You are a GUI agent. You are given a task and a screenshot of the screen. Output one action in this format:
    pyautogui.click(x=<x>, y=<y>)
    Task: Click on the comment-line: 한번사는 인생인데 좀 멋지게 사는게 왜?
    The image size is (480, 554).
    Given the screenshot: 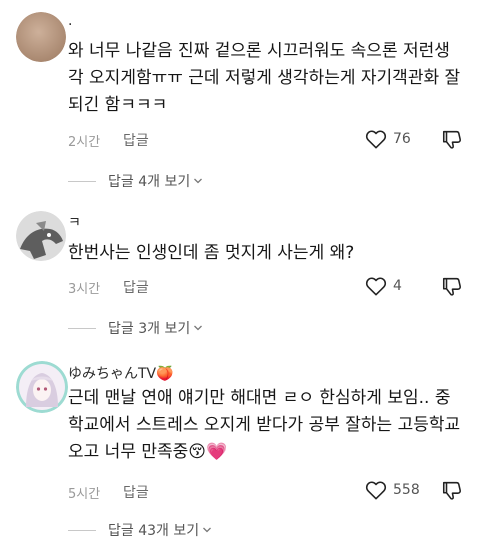 What is the action you would take?
    pyautogui.click(x=211, y=253)
    